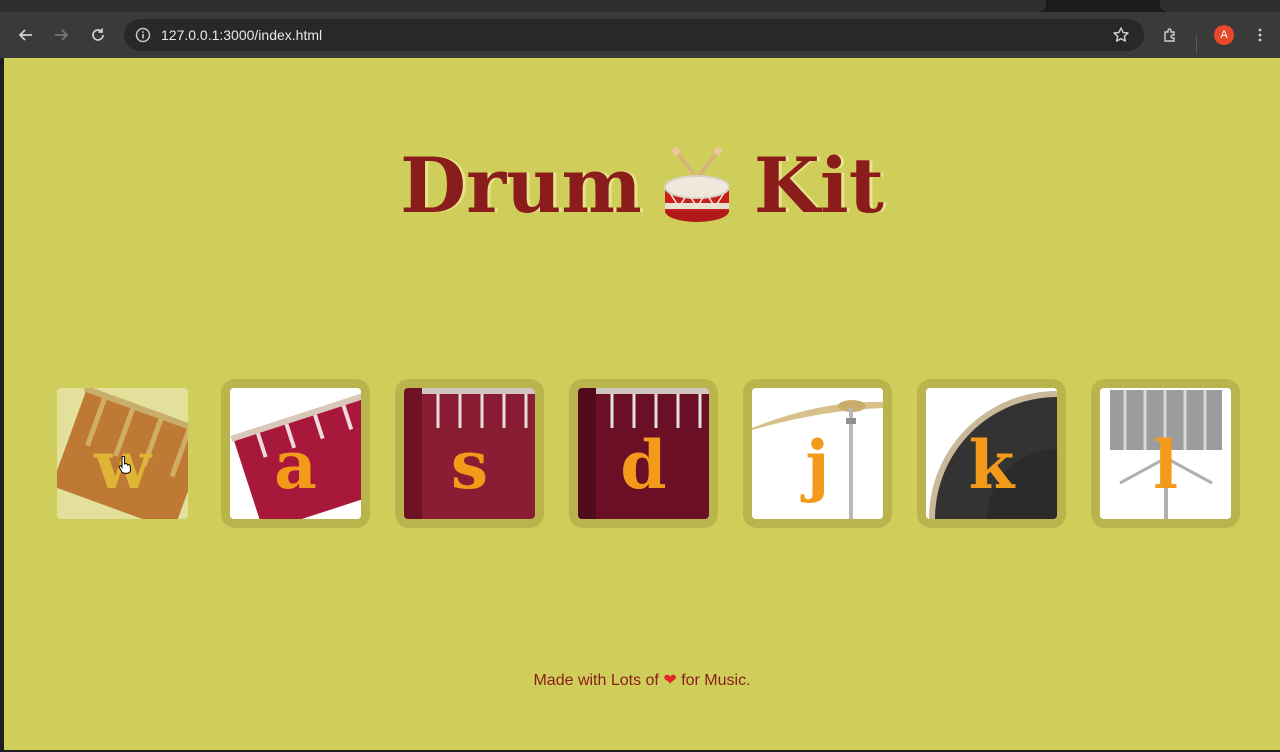 The height and width of the screenshot is (752, 1280). Describe the element at coordinates (634, 35) in the screenshot. I see `address-bar: 127.0.0.1:3000/index.html` at that location.